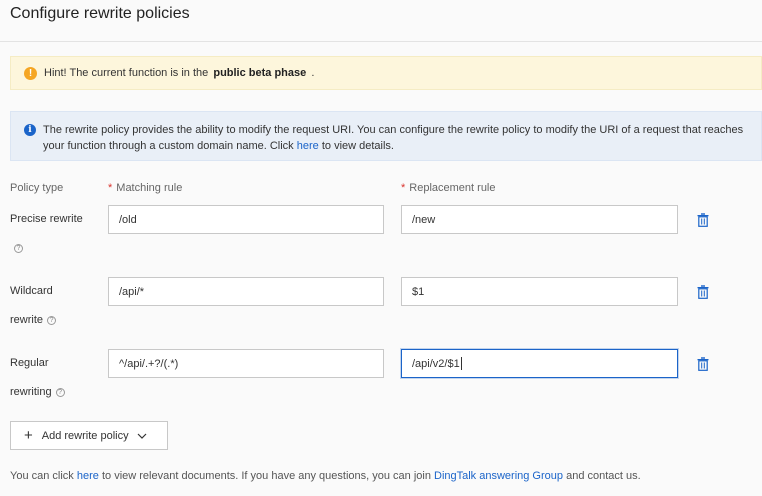 This screenshot has width=762, height=496. What do you see at coordinates (29, 363) in the screenshot?
I see `regular-rewriting-label-line1: Regular` at bounding box center [29, 363].